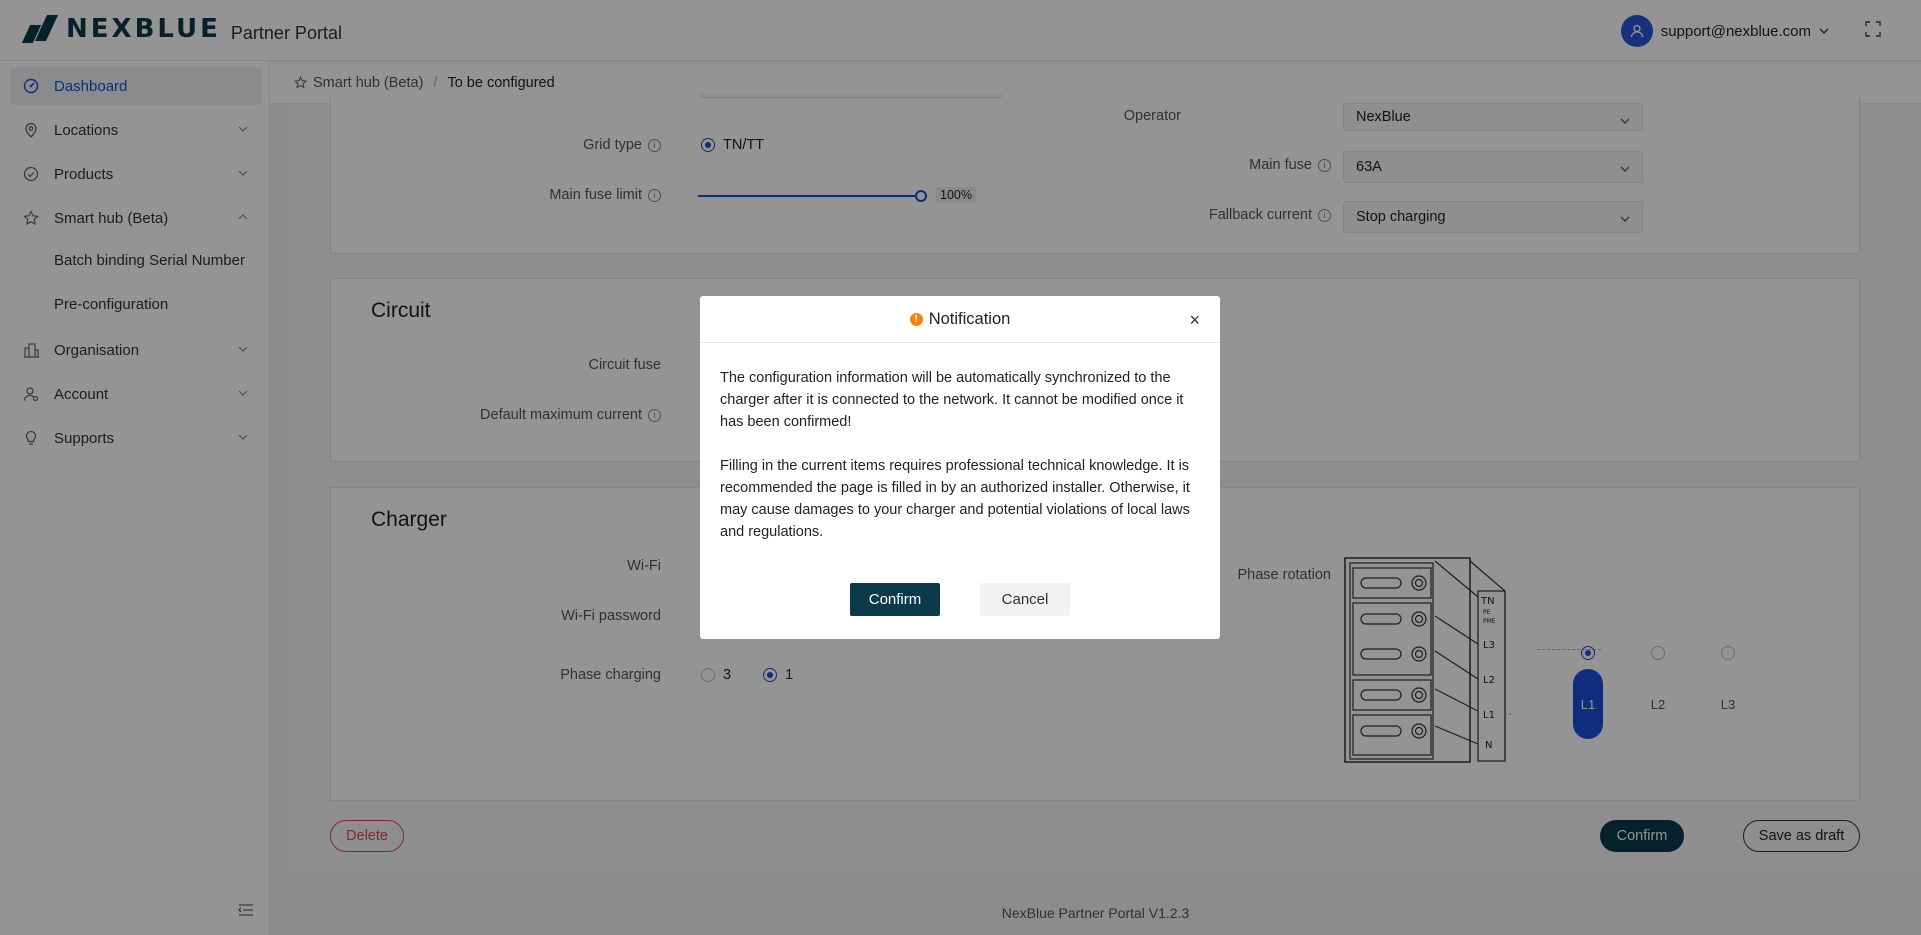 The width and height of the screenshot is (1921, 935). Describe the element at coordinates (895, 599) in the screenshot. I see `modal-confirm-button: Confirm` at that location.